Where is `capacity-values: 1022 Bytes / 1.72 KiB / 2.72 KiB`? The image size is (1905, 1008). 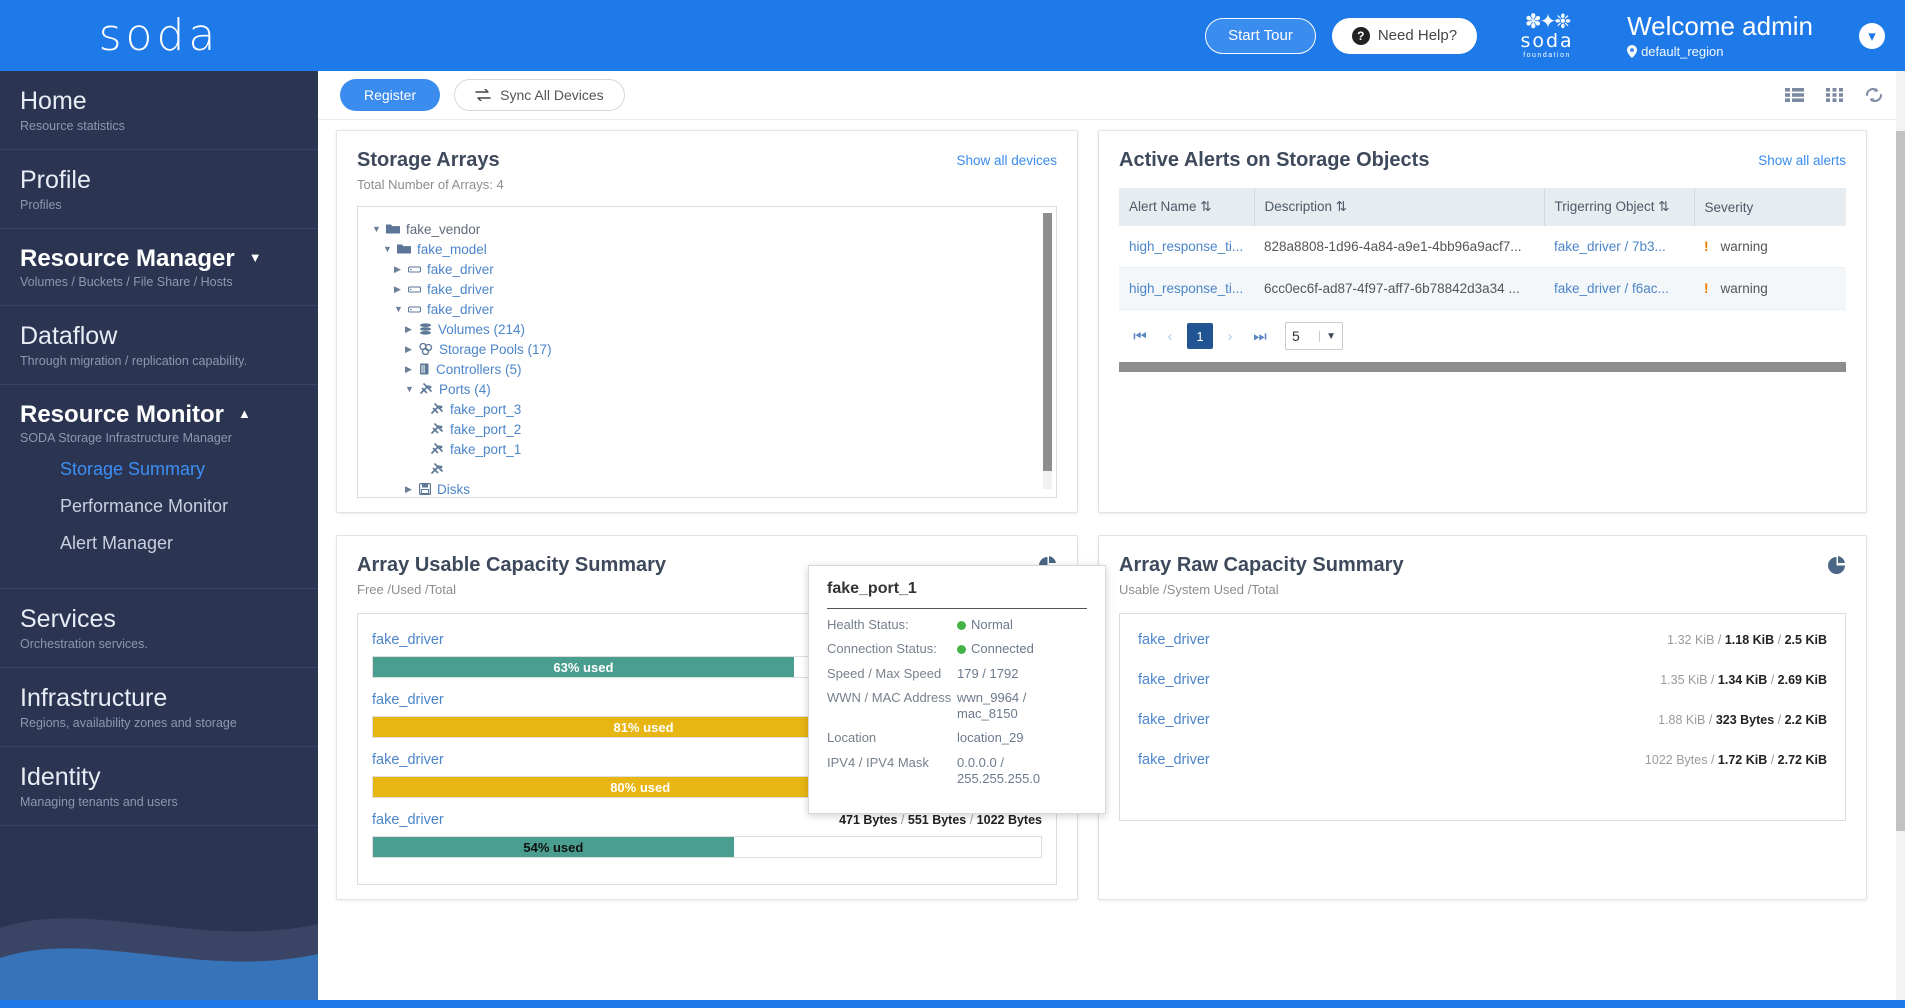
capacity-values: 1022 Bytes / 1.72 KiB / 2.72 KiB is located at coordinates (1735, 760).